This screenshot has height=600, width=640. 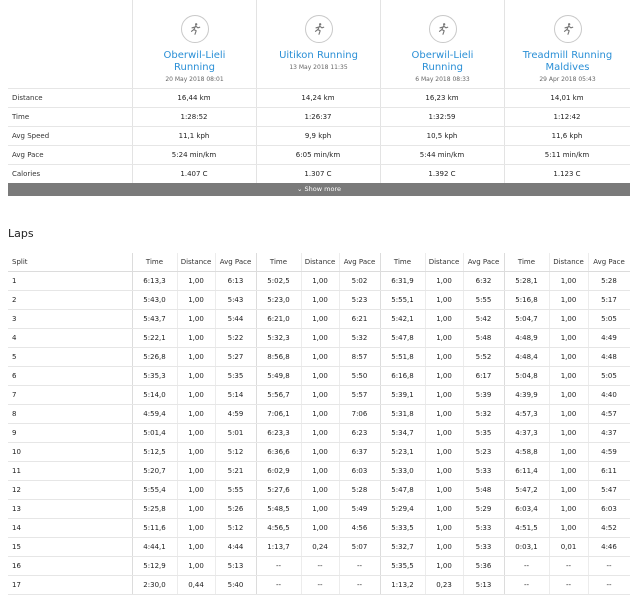 I want to click on lap-cell: 0,24, so click(x=320, y=547).